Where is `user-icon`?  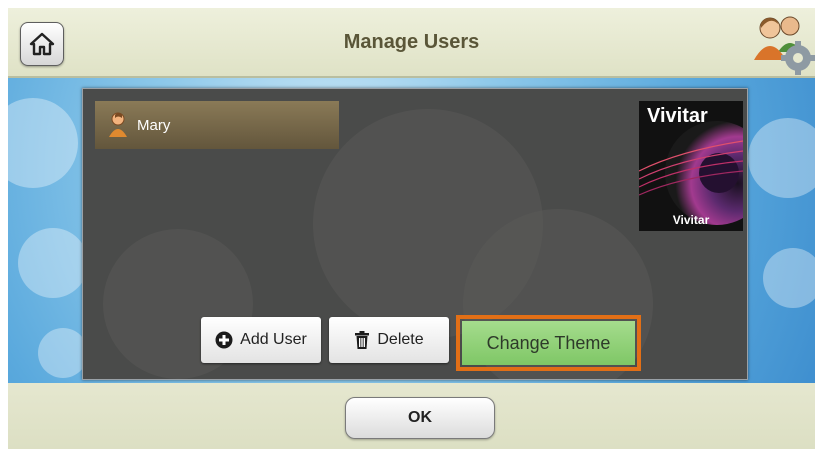
user-icon is located at coordinates (118, 124).